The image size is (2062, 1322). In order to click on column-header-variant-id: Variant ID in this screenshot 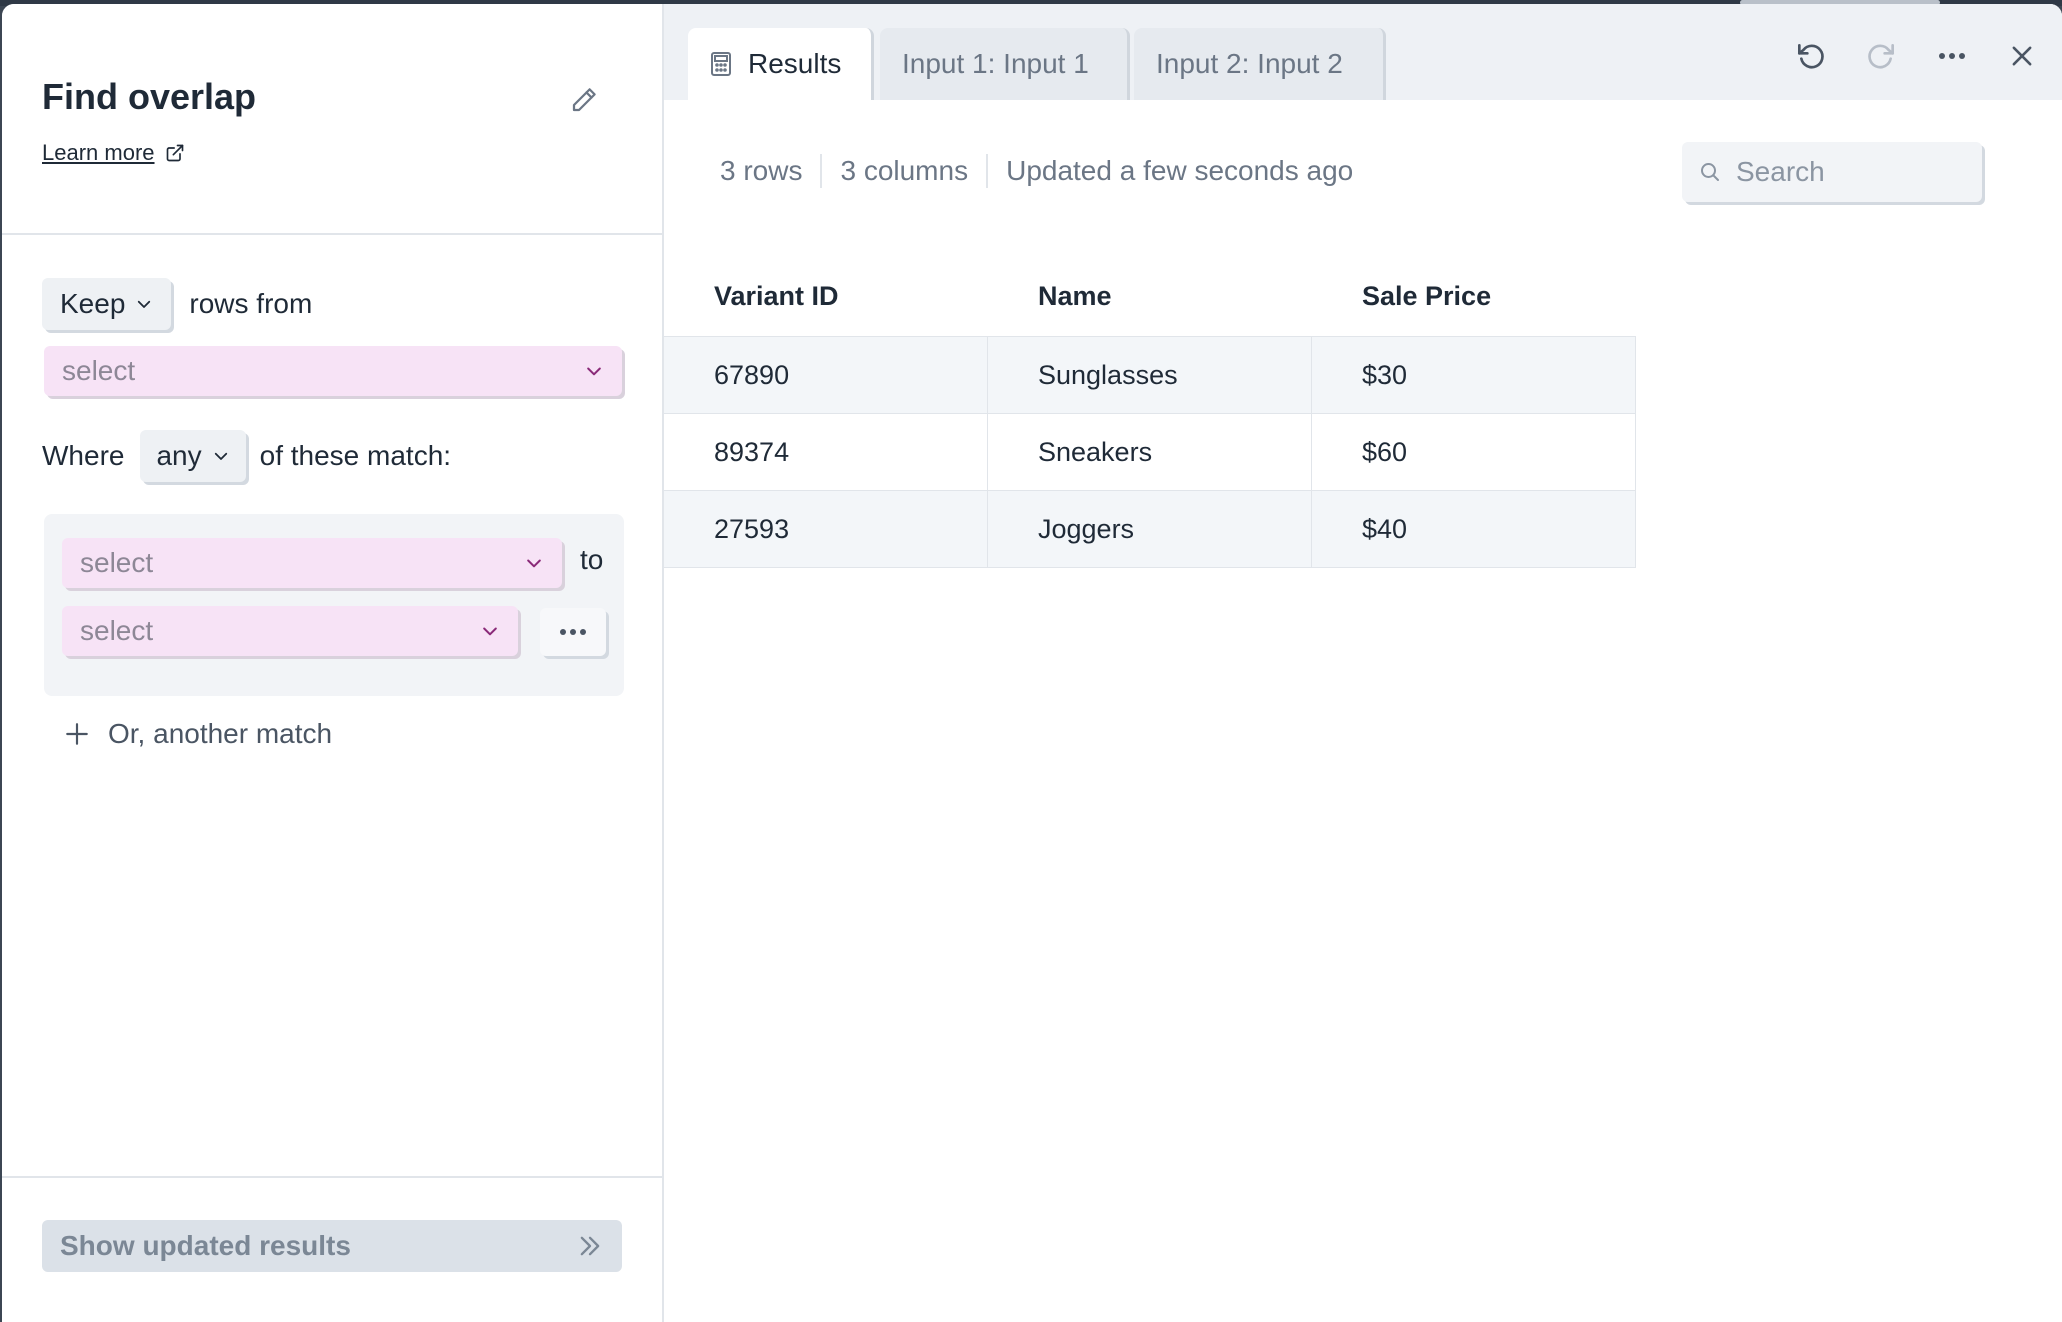, I will do `click(826, 296)`.